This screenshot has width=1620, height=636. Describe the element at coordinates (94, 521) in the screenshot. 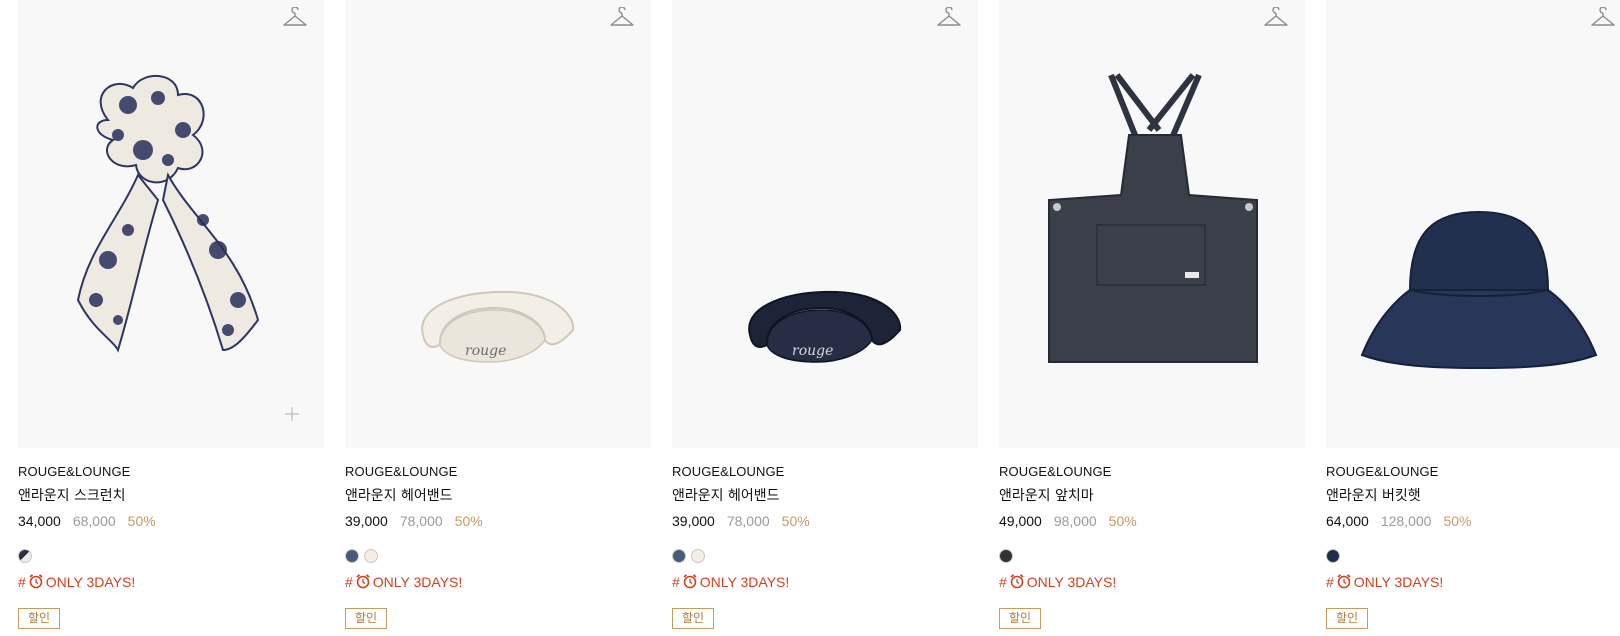

I see `original-price: 68,000` at that location.